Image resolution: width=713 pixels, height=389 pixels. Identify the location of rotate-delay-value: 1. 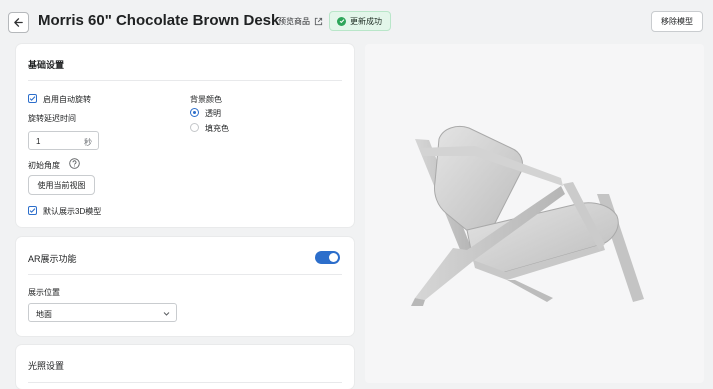
(38, 141).